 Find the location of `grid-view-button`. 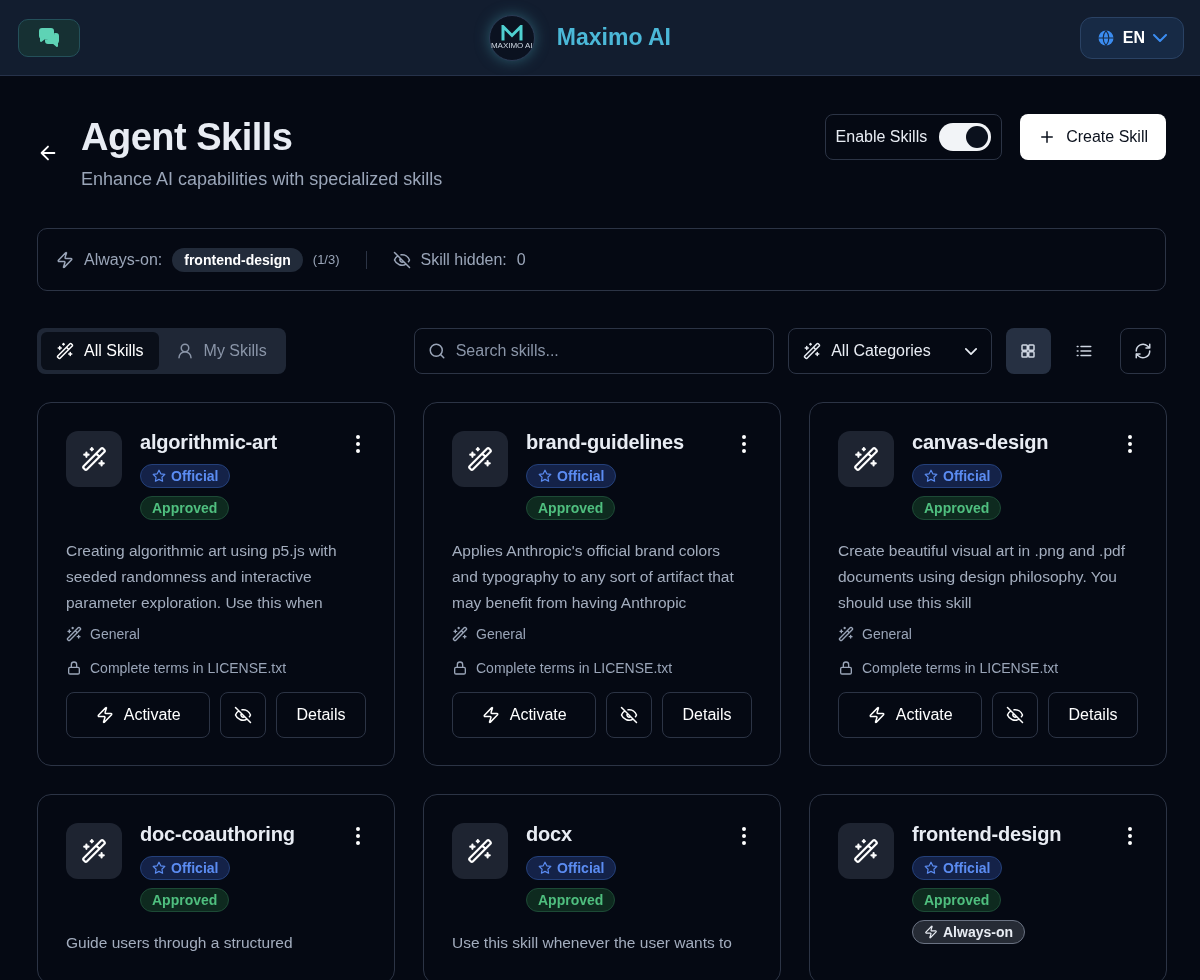

grid-view-button is located at coordinates (1028, 351).